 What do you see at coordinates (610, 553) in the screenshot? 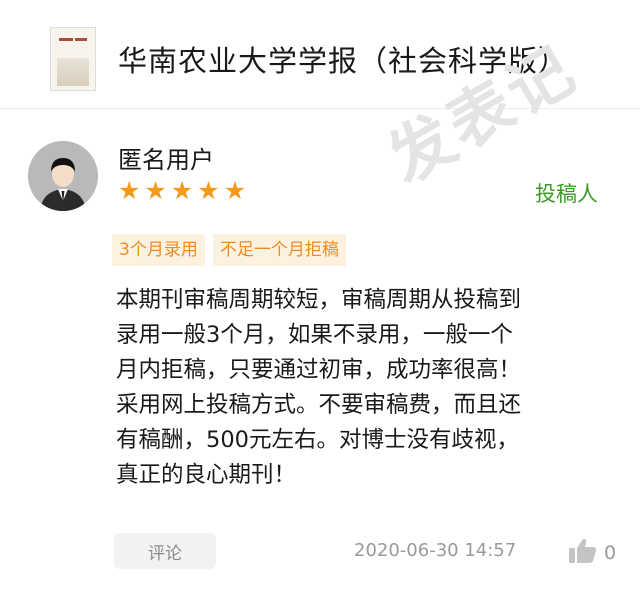
I see `like-count: 0` at bounding box center [610, 553].